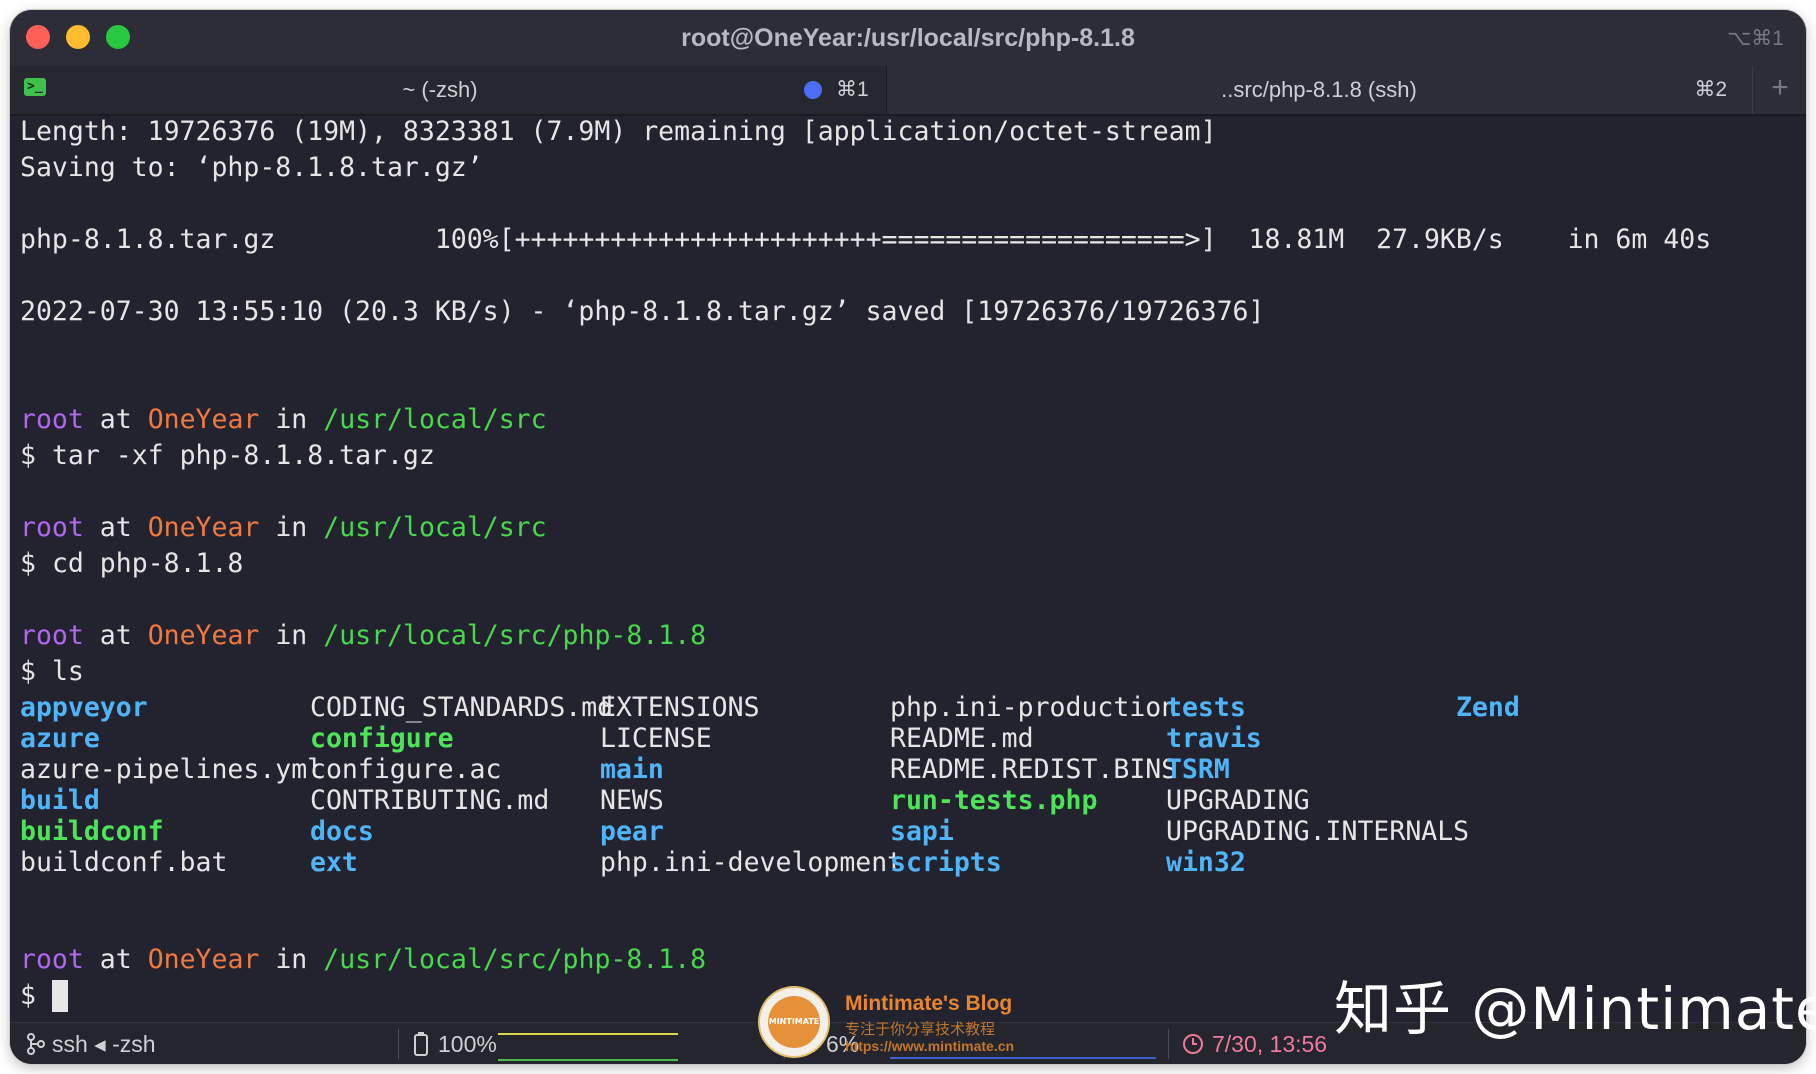  Describe the element at coordinates (1023, 1058) in the screenshot. I see `cpu-graph` at that location.